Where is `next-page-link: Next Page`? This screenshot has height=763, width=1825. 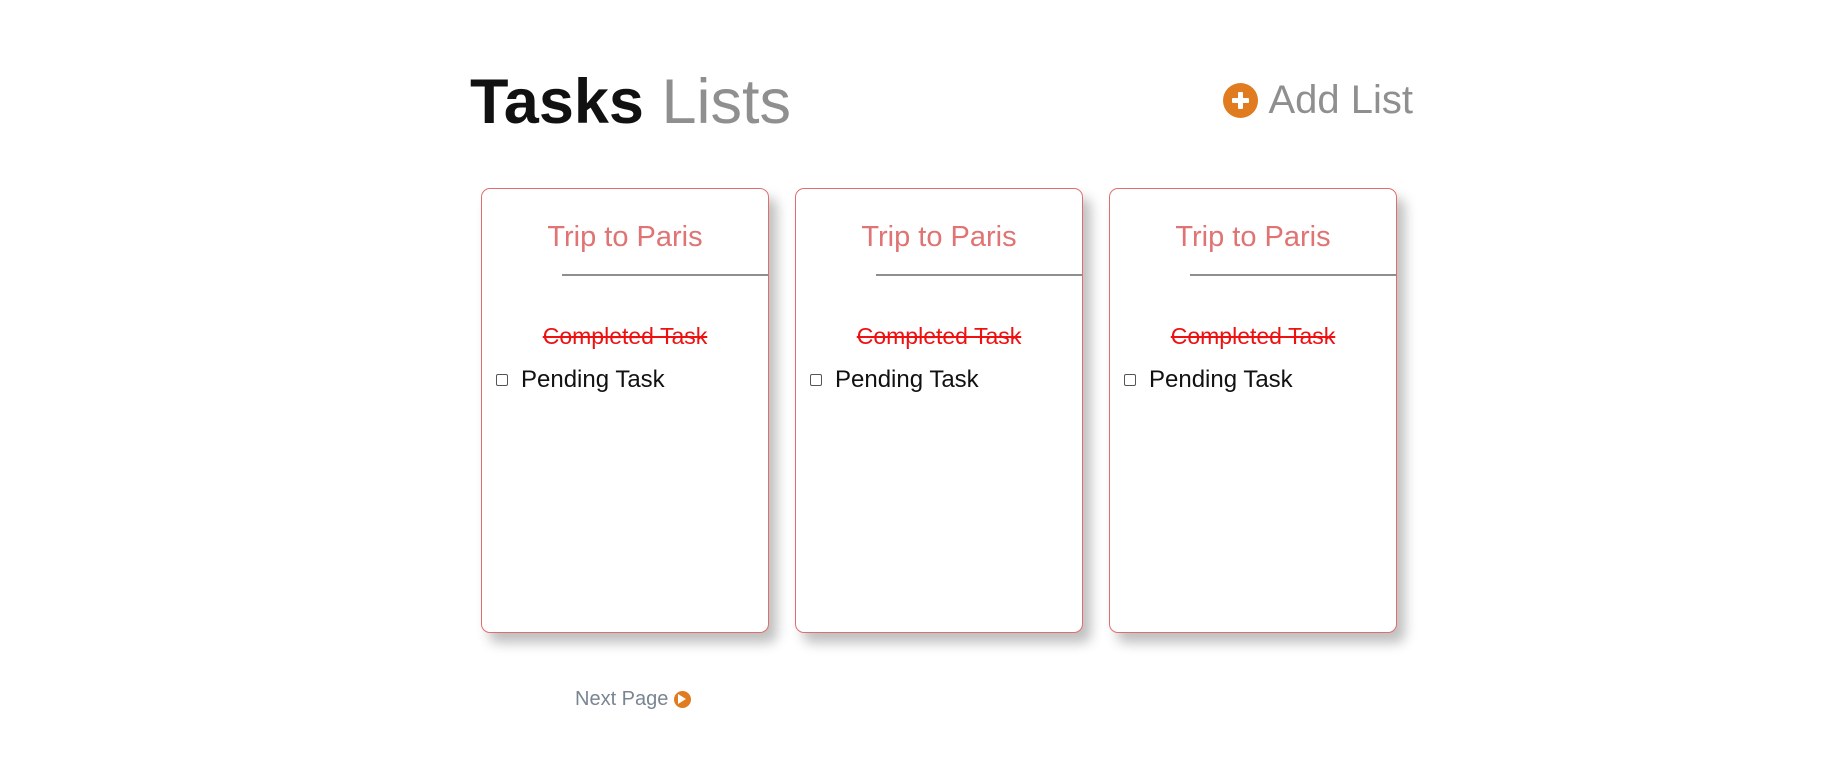
next-page-link: Next Page is located at coordinates (633, 699).